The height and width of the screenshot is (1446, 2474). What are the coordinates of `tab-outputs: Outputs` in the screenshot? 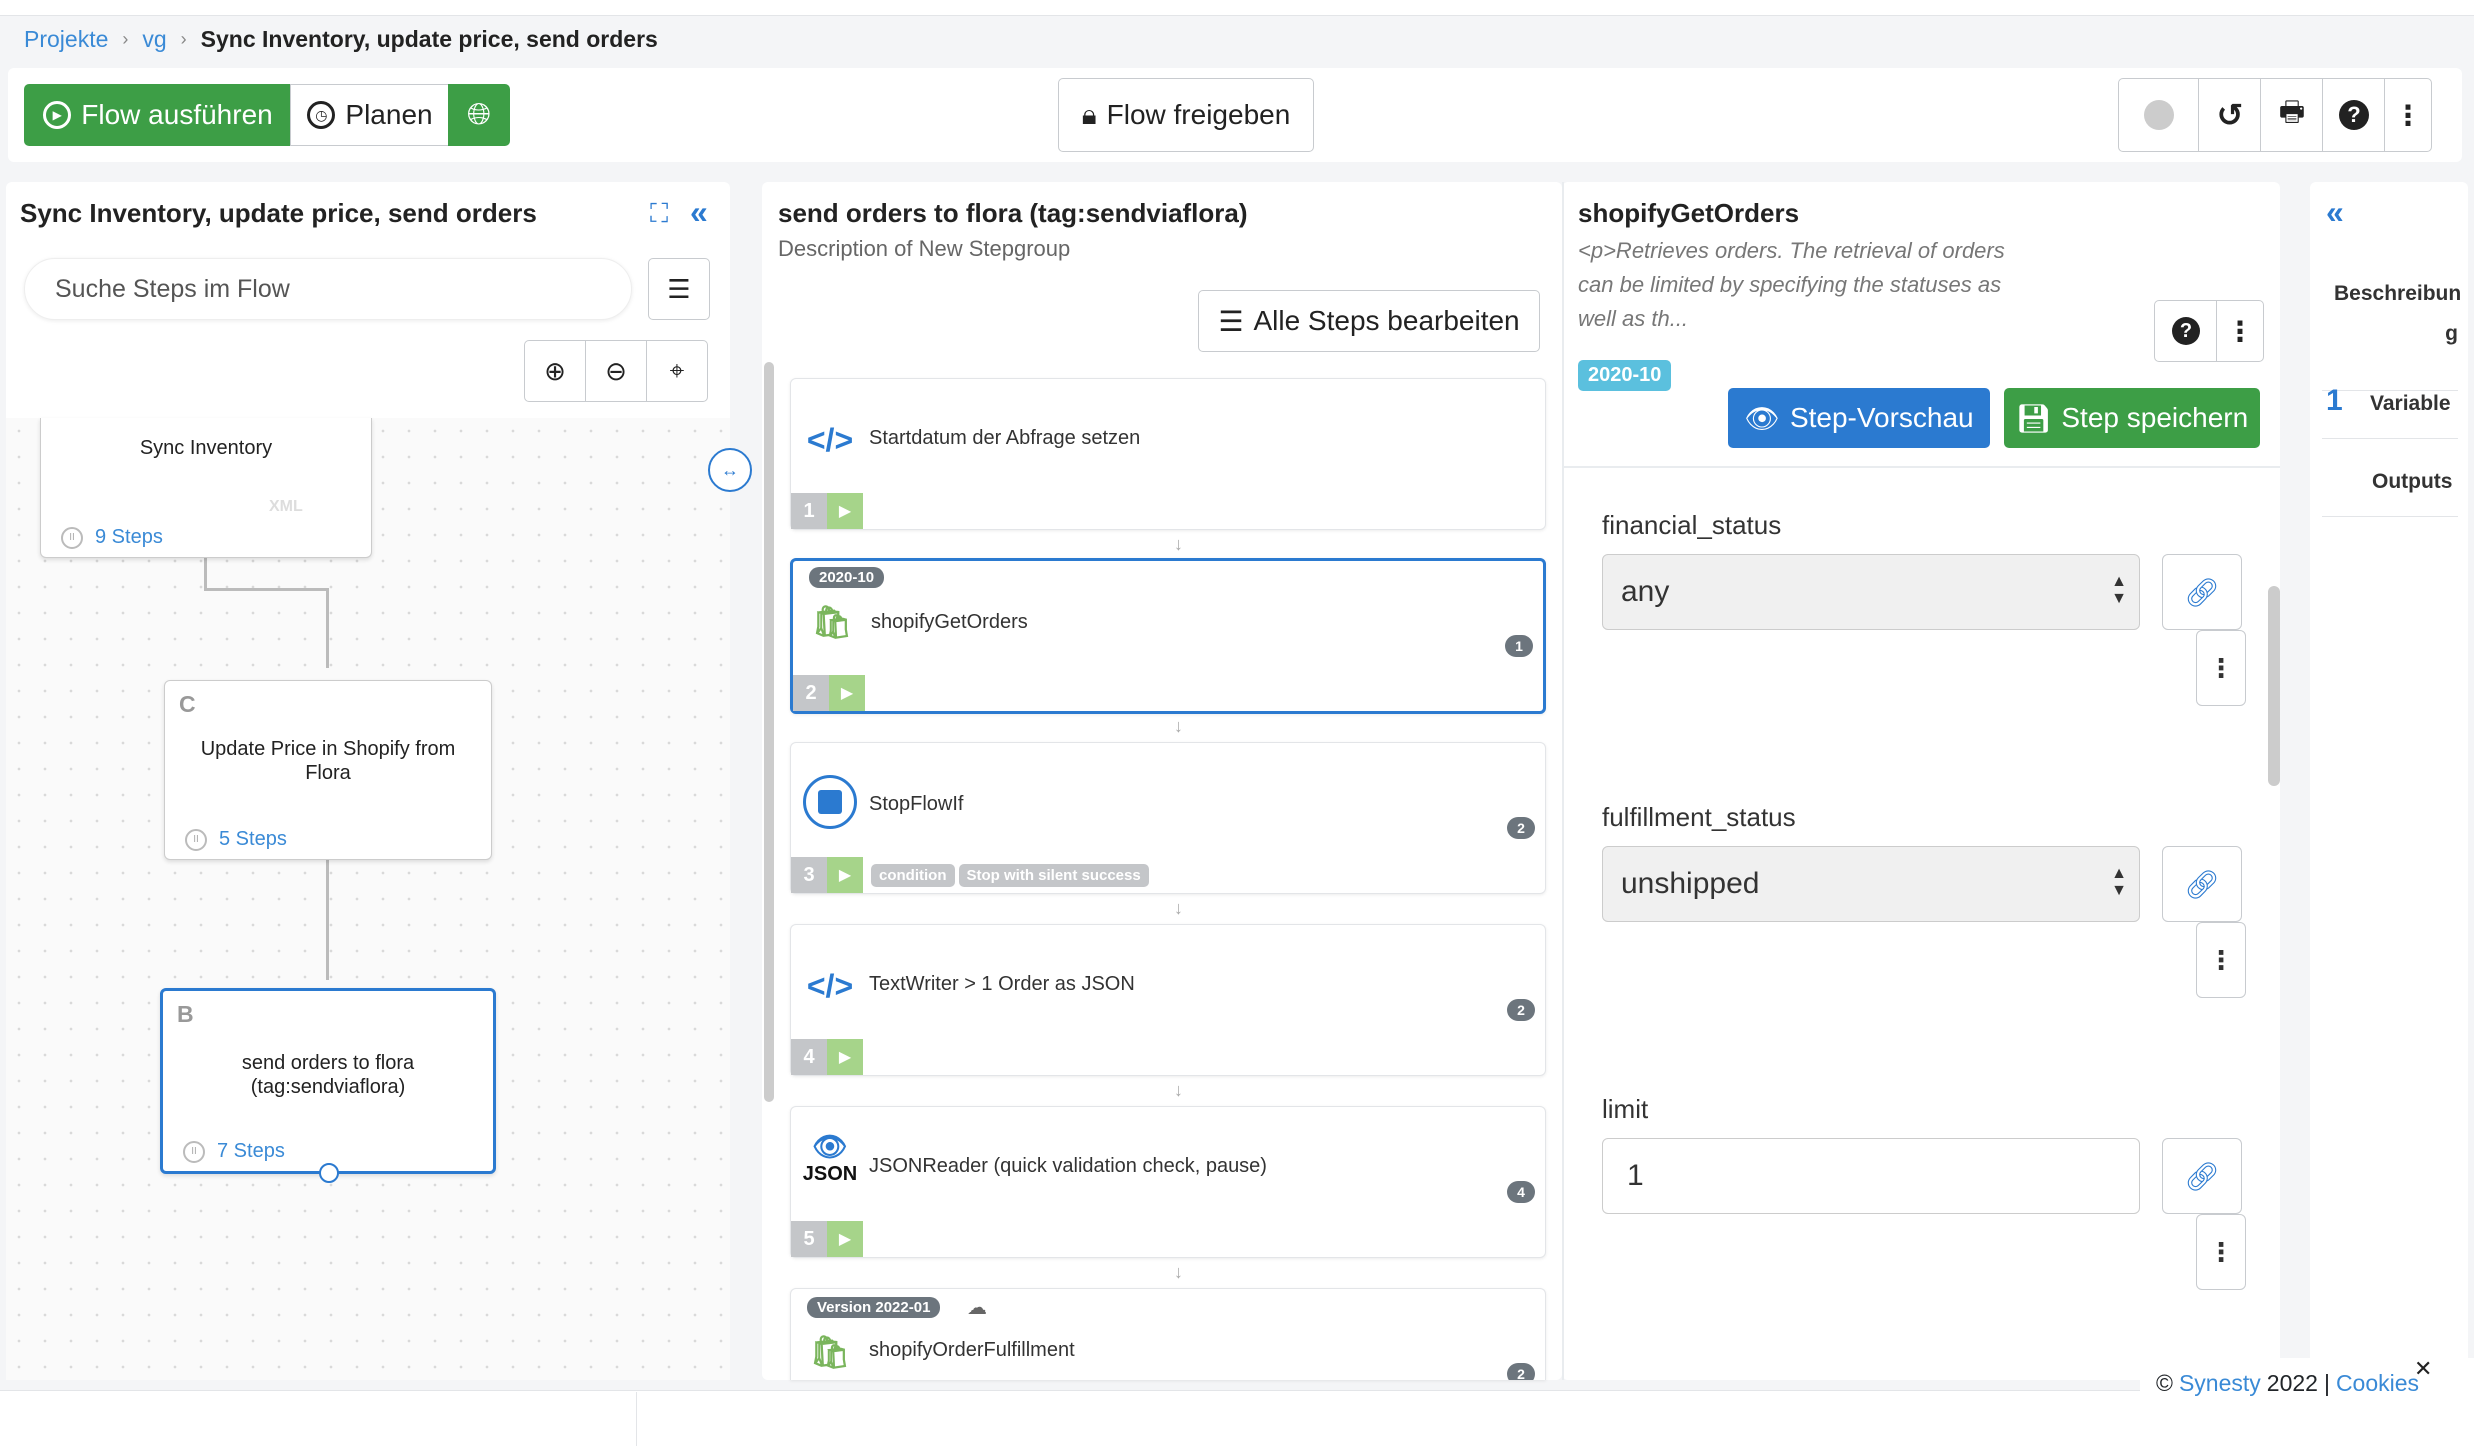 It's located at (2412, 482).